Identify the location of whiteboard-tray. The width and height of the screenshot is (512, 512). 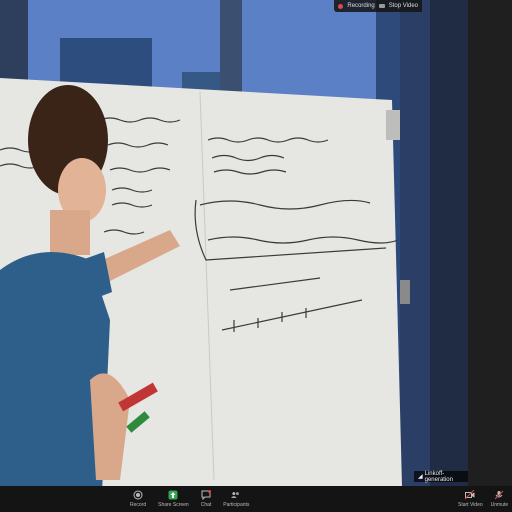
(393, 125).